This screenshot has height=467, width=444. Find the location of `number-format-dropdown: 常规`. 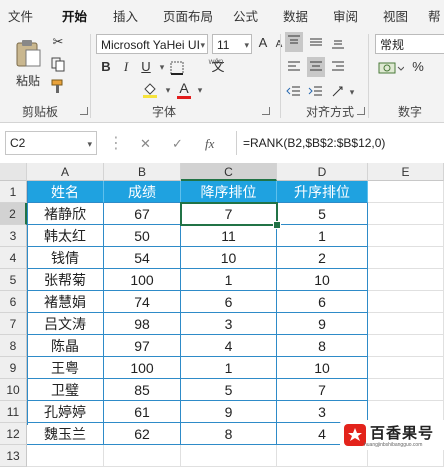

number-format-dropdown: 常规 is located at coordinates (409, 44).